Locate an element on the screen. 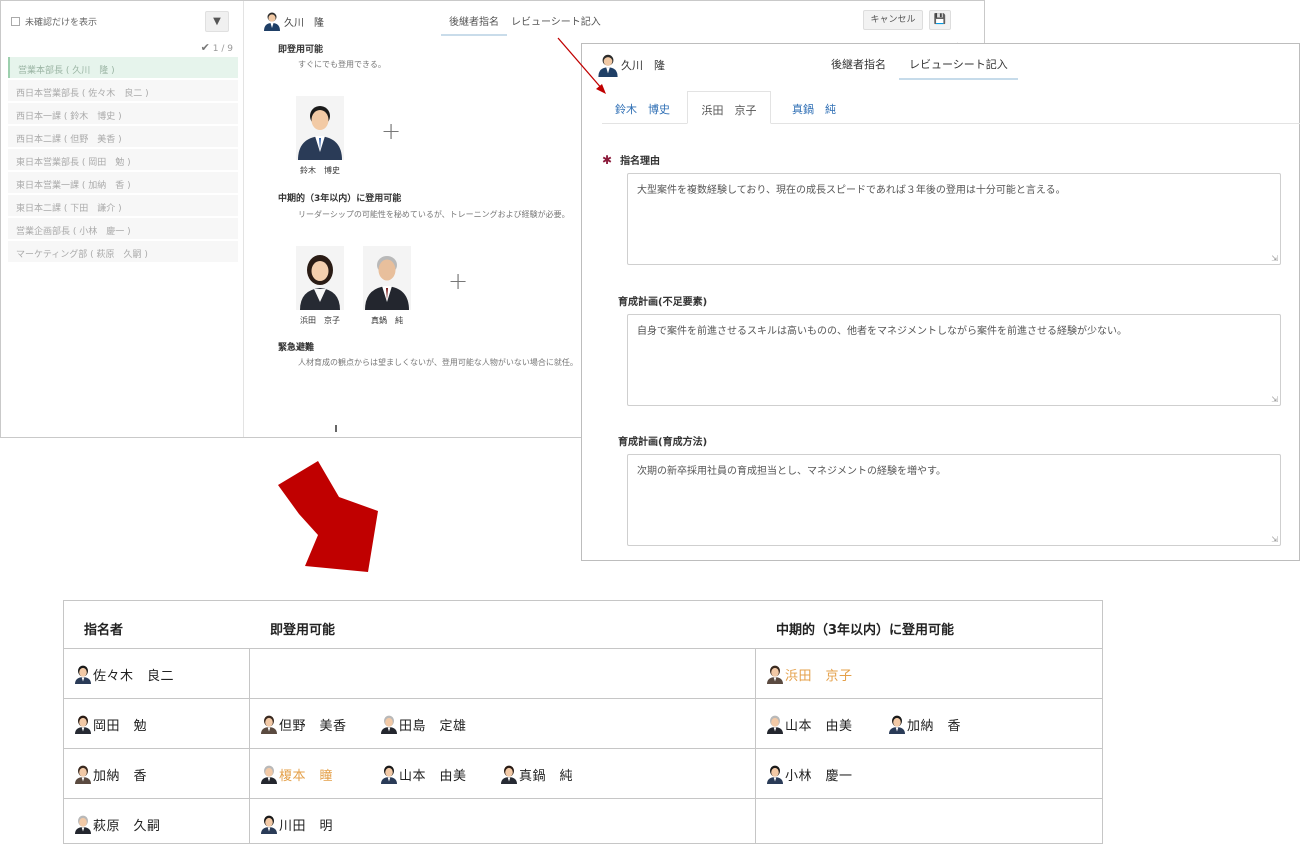 This screenshot has height=846, width=1300. nominator-cell: 佐々木 良二 is located at coordinates (157, 674).